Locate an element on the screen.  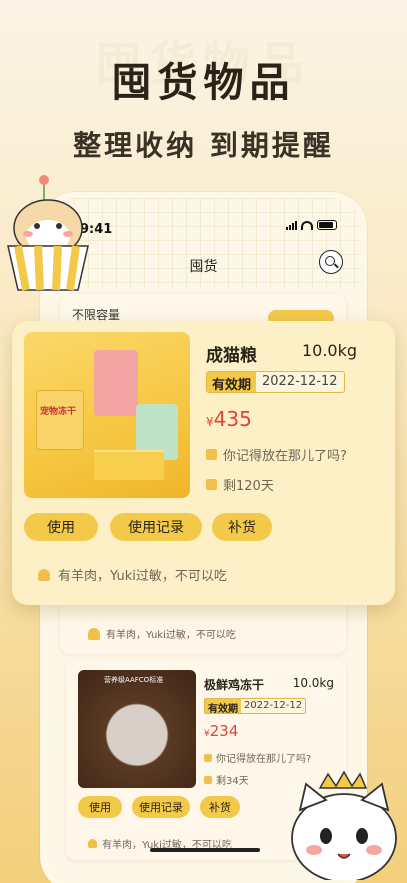
wifi-icon is located at coordinates (307, 225).